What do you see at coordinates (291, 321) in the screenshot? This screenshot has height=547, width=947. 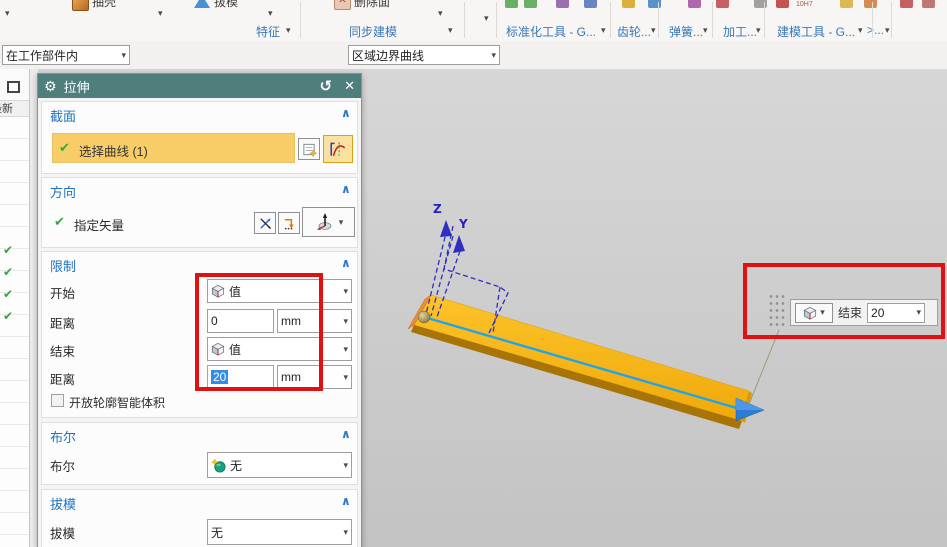 I see `start-unit-value: mm` at bounding box center [291, 321].